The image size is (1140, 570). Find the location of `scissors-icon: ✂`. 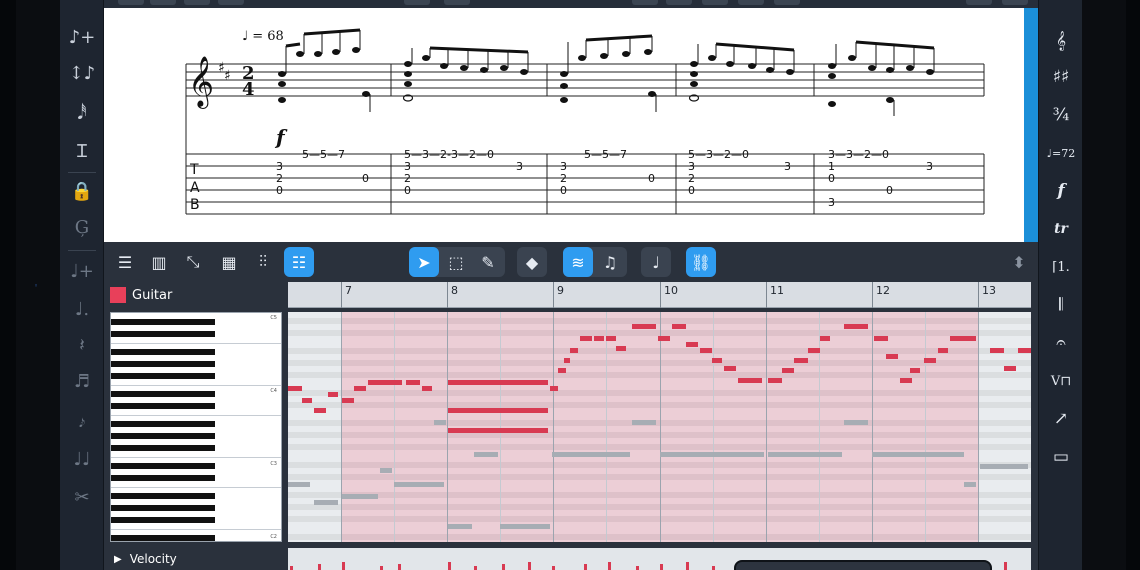

scissors-icon: ✂ is located at coordinates (82, 497).